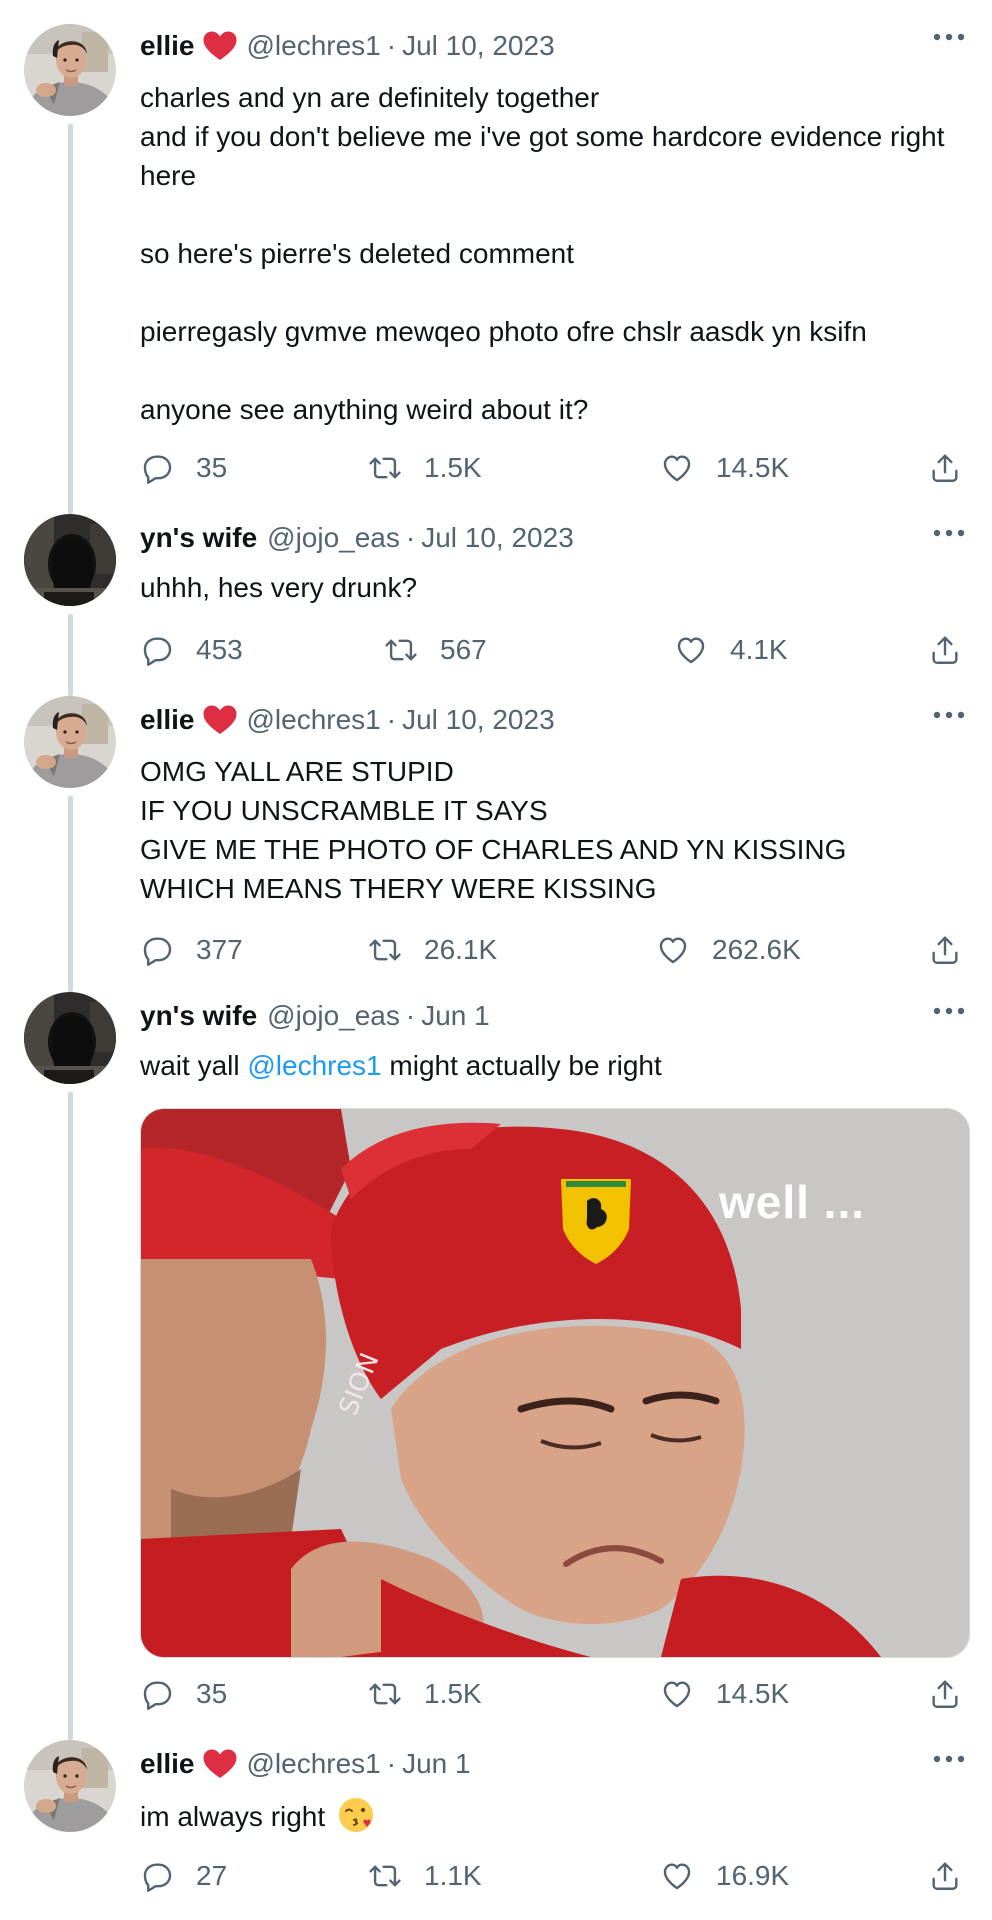  What do you see at coordinates (550, 1876) in the screenshot?
I see `tweet-actions: 27 1.1K 16.9K` at bounding box center [550, 1876].